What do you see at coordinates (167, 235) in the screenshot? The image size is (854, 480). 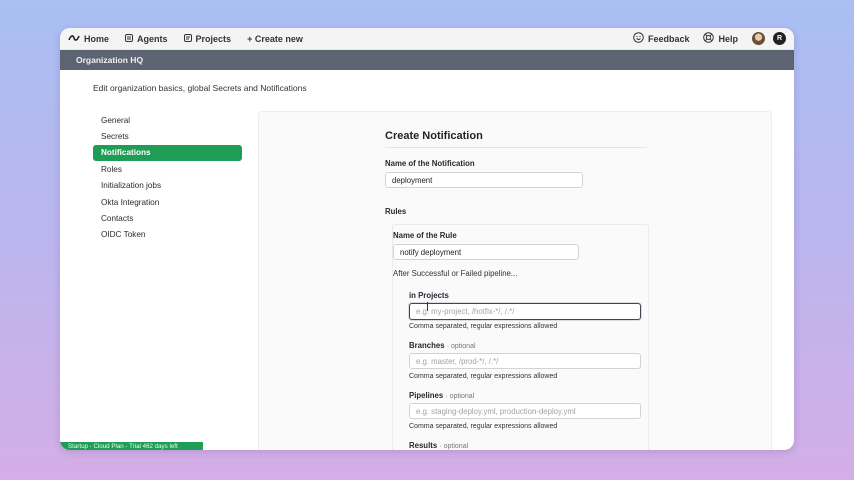 I see `sidebar-item-oidc-token: OIDC Token` at bounding box center [167, 235].